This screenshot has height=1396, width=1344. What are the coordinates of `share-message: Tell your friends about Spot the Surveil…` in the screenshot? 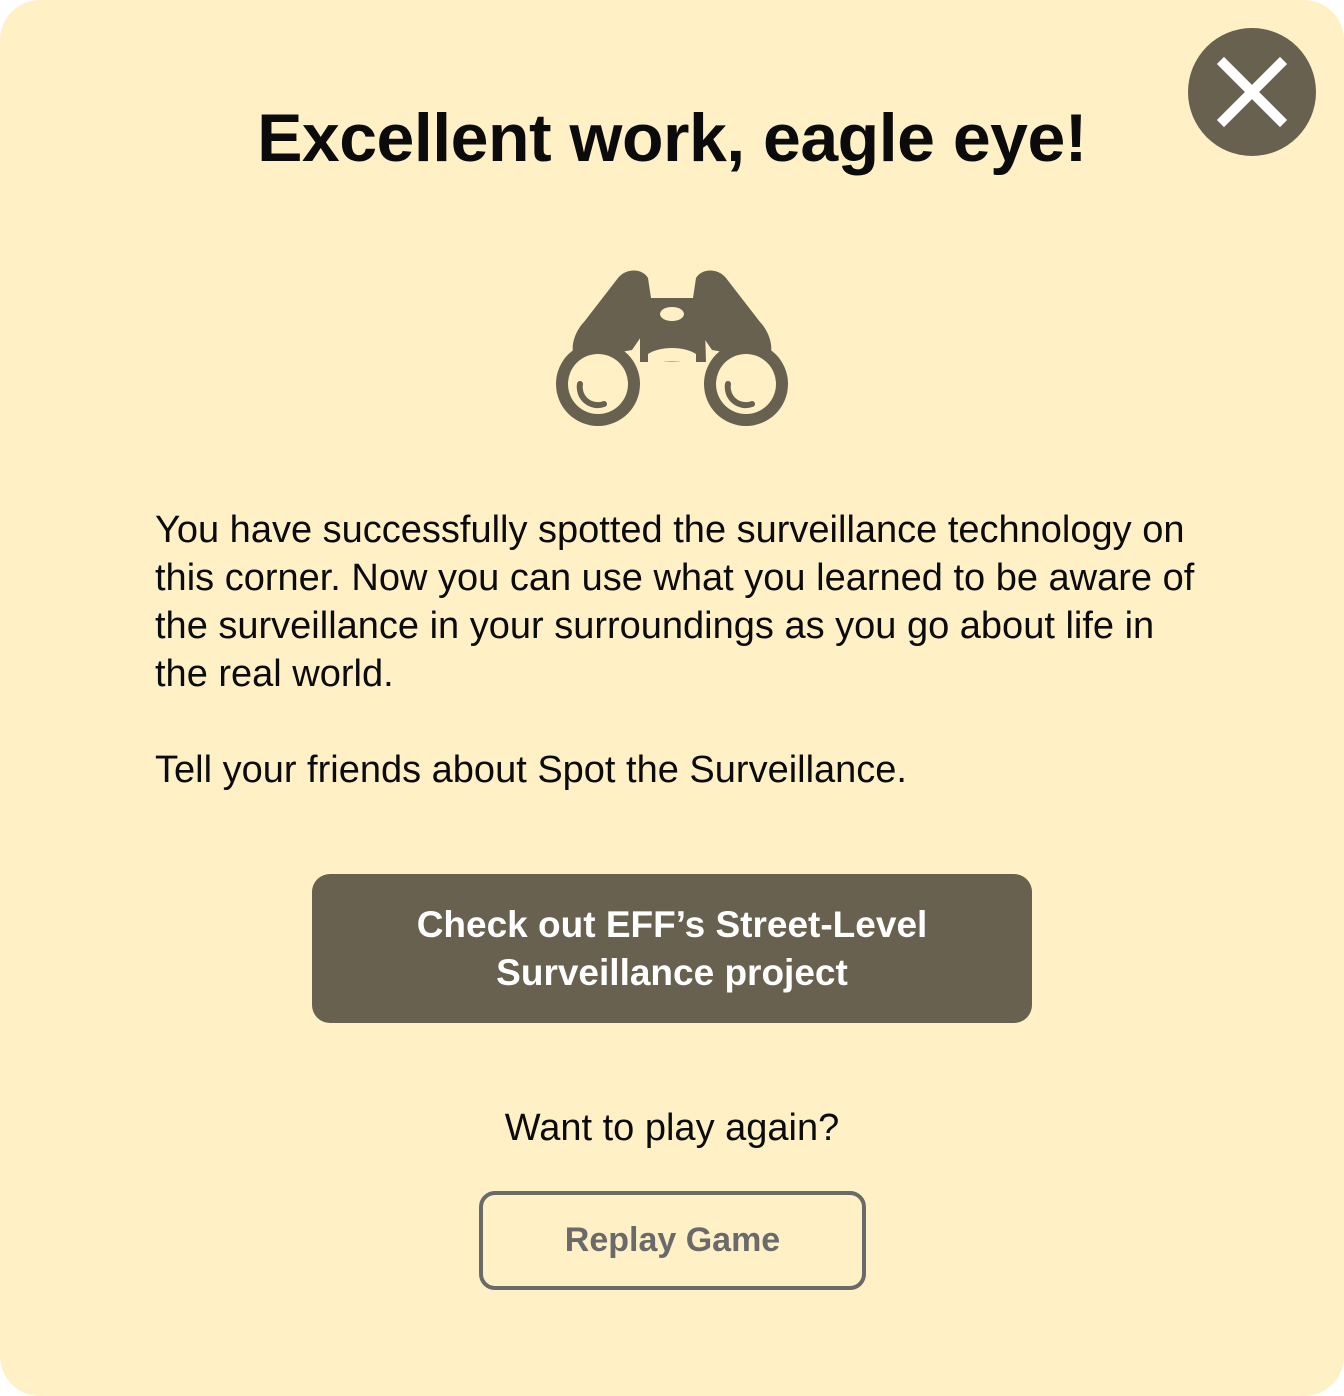 It's located at (531, 770).